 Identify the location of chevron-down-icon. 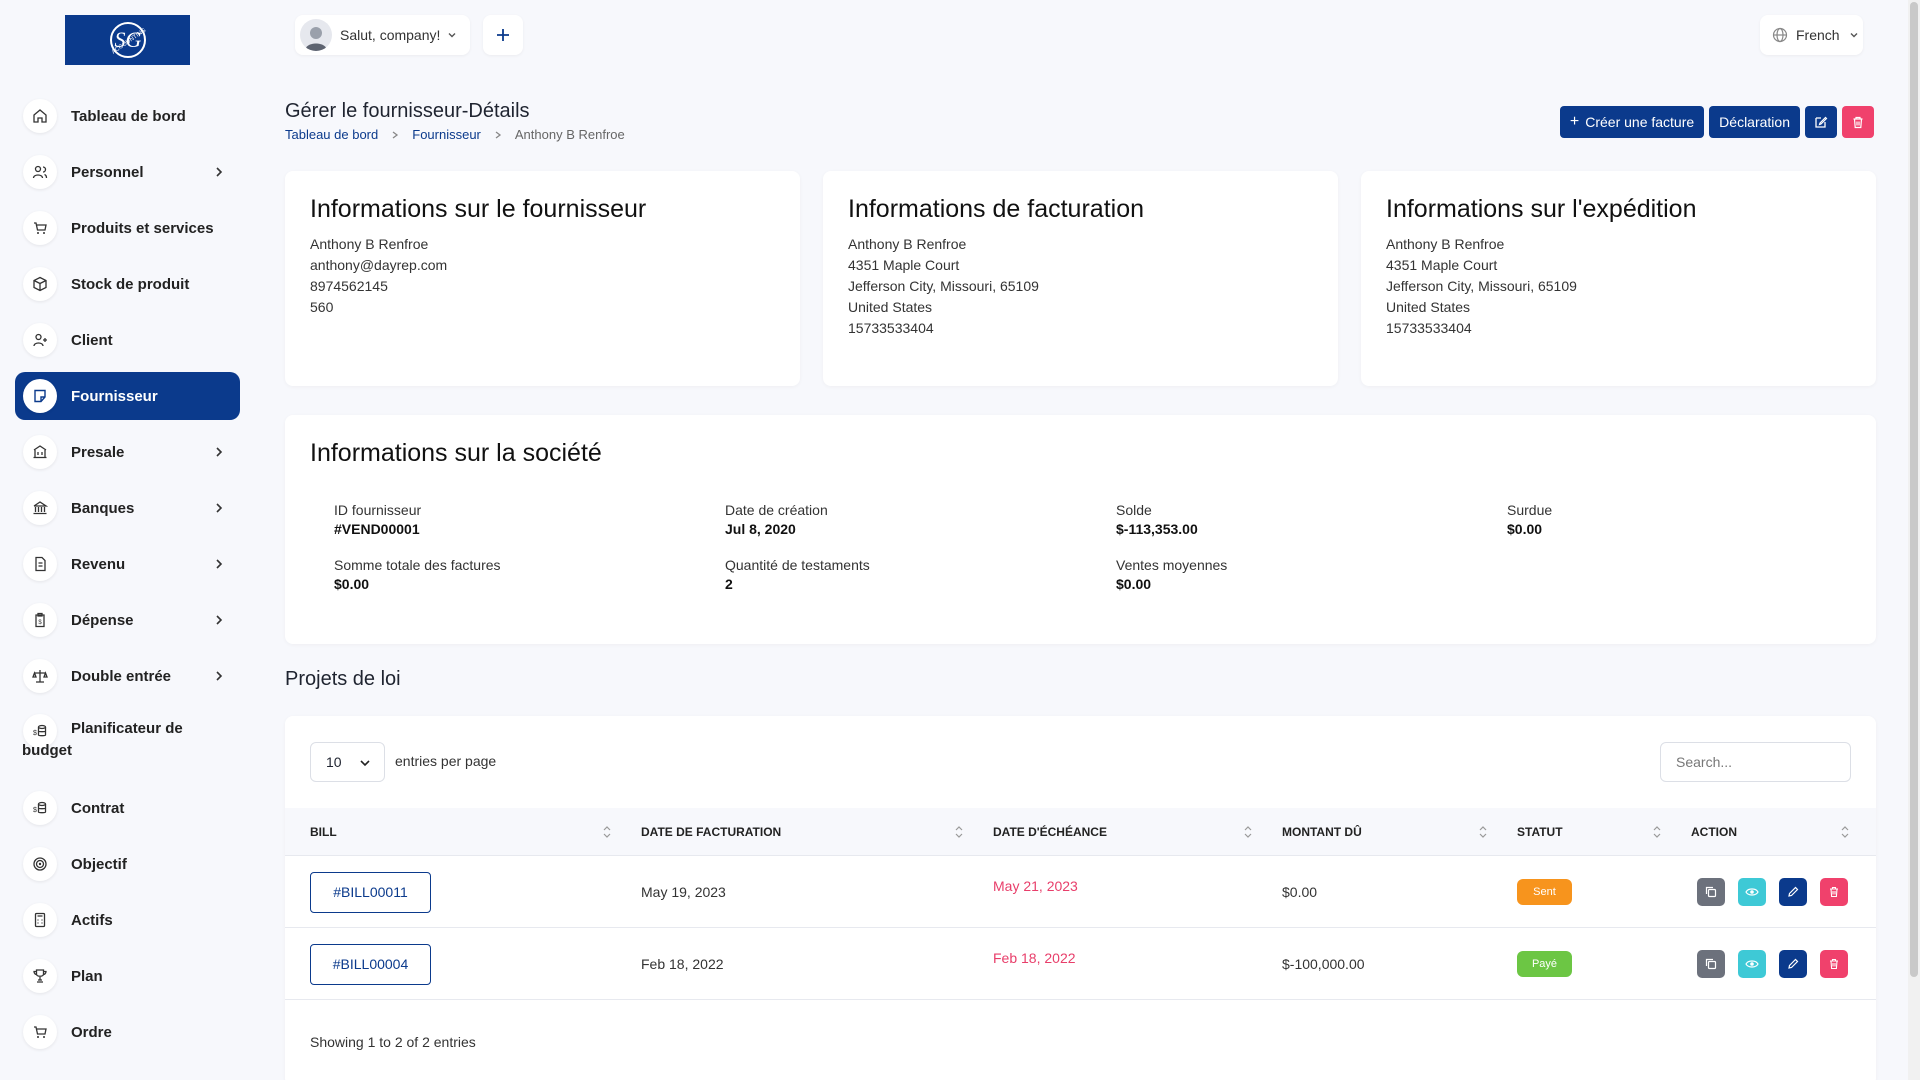
(452, 35).